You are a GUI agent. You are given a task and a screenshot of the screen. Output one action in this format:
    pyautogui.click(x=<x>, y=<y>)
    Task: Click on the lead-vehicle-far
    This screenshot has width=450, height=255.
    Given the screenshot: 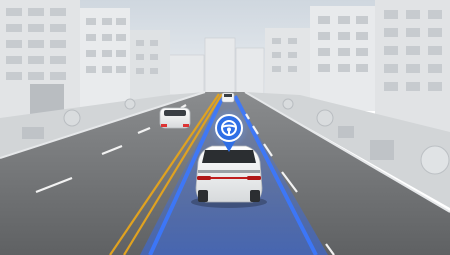 What is the action you would take?
    pyautogui.click(x=228, y=97)
    